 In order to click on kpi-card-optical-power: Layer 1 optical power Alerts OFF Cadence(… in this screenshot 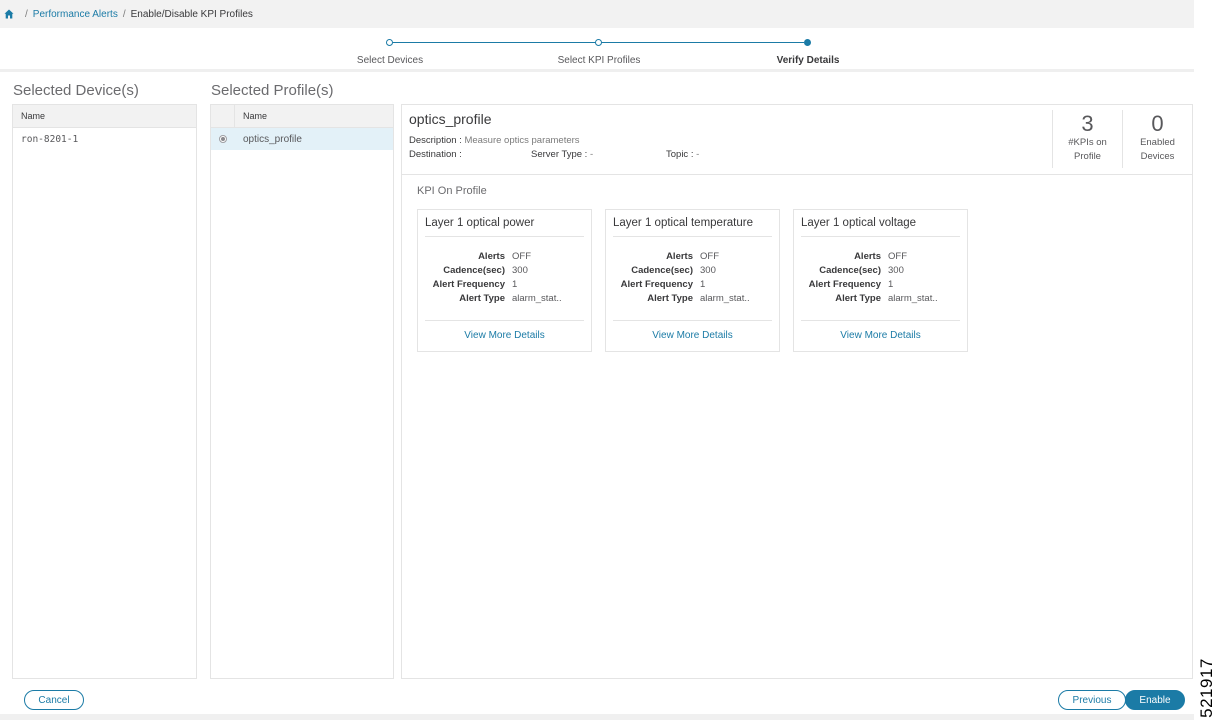, I will do `click(504, 280)`.